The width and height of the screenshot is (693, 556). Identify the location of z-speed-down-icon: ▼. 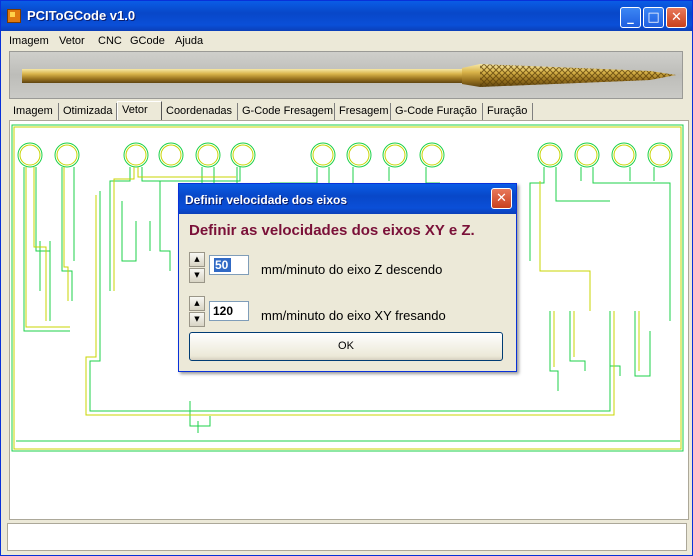
(197, 275).